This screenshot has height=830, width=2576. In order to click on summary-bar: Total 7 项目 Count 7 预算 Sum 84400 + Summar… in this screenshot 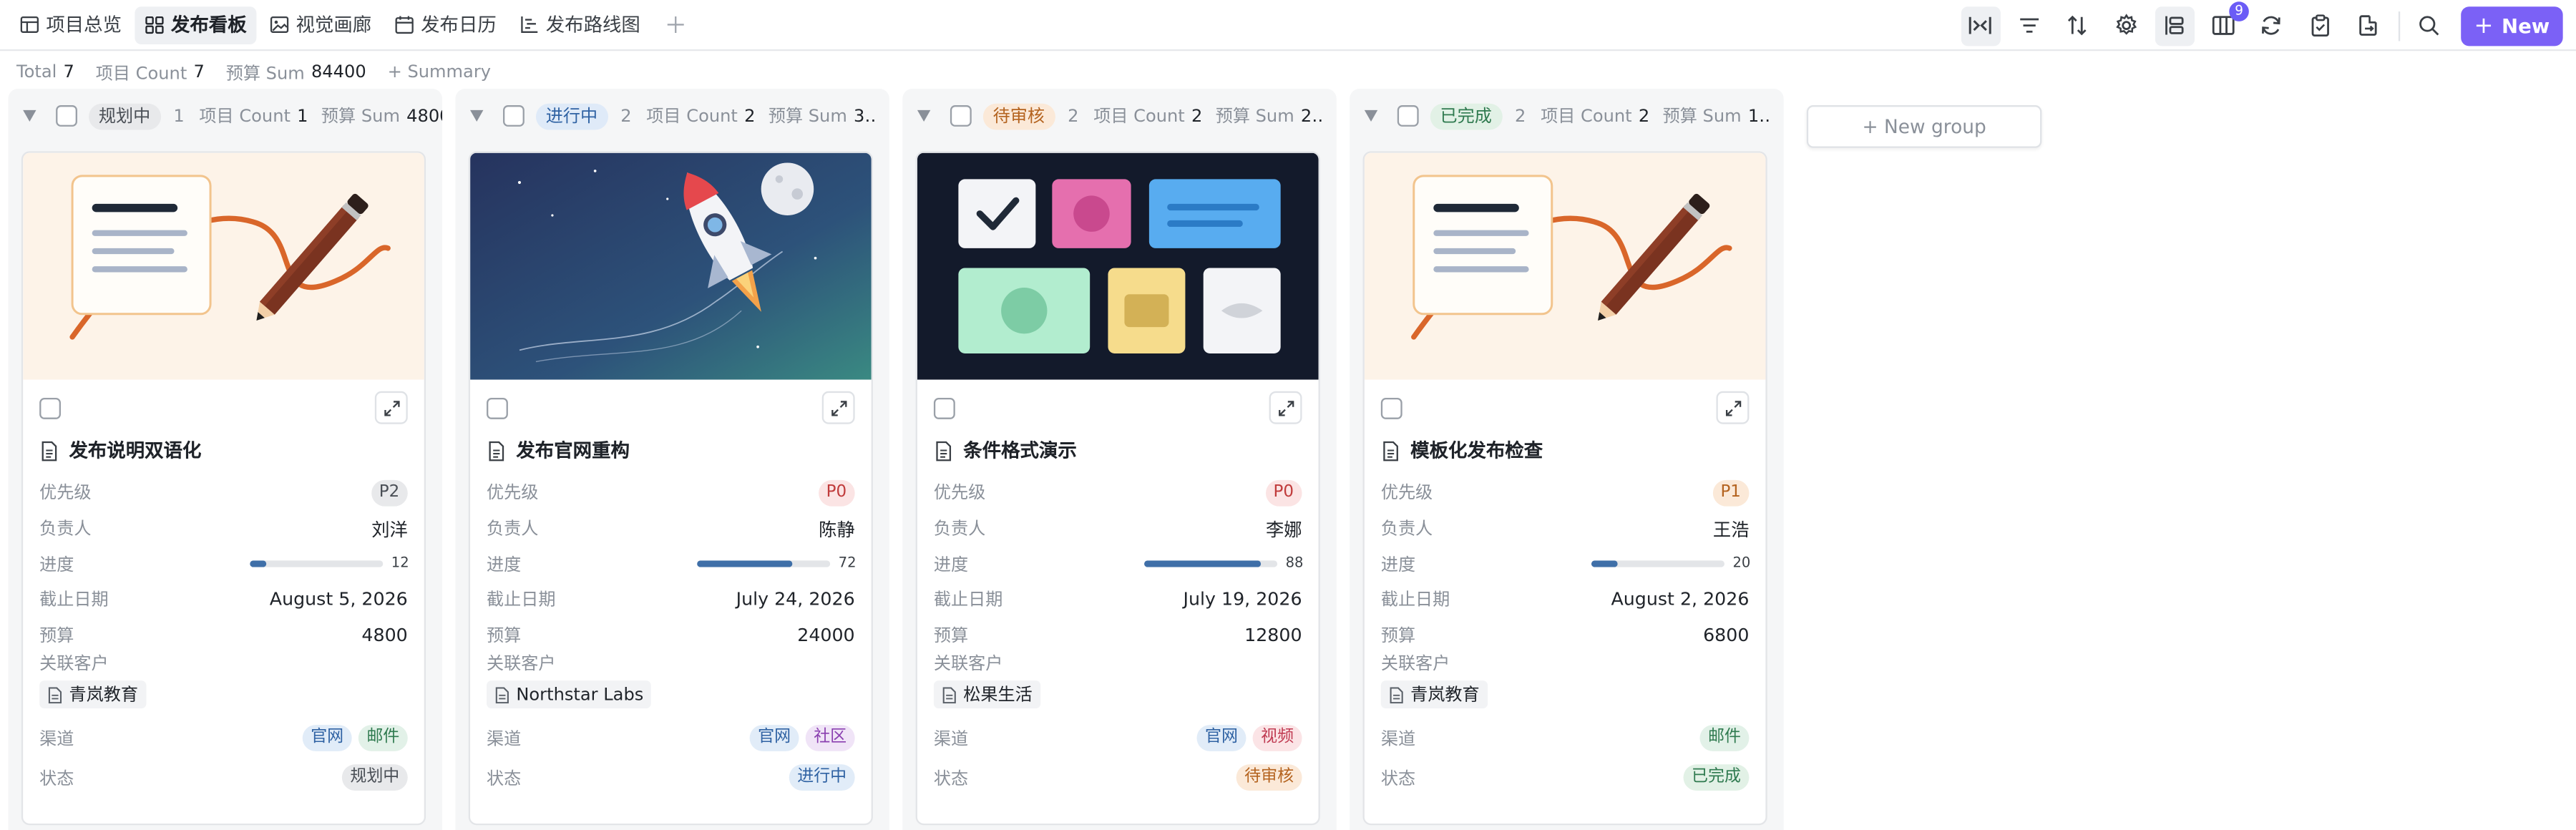, I will do `click(253, 73)`.